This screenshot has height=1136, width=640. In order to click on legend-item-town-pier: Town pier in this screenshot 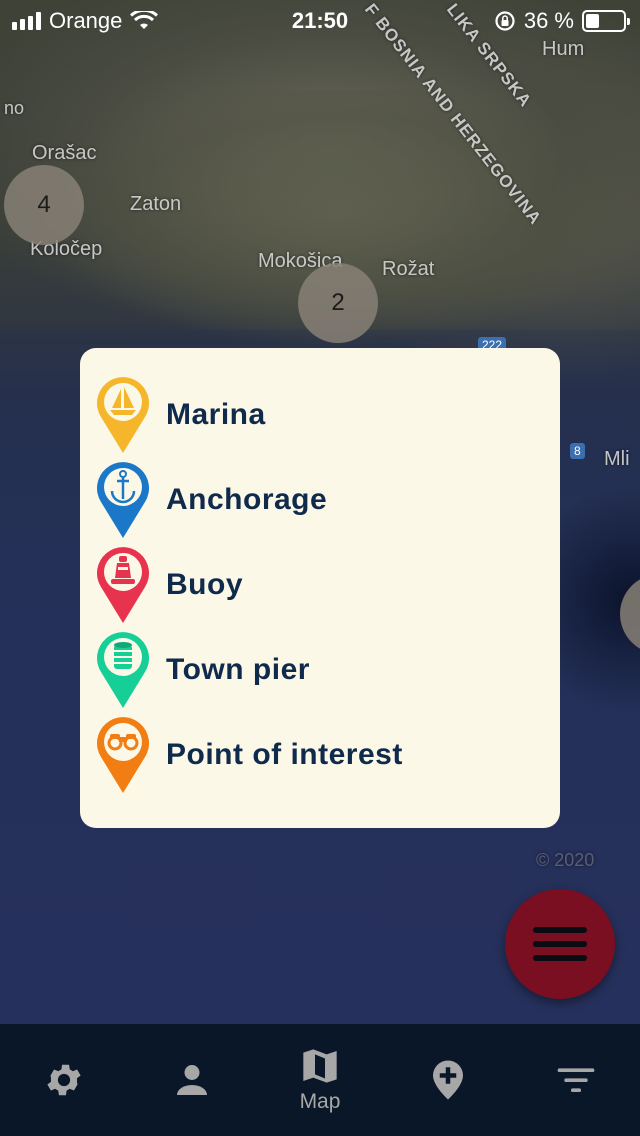, I will do `click(320, 669)`.